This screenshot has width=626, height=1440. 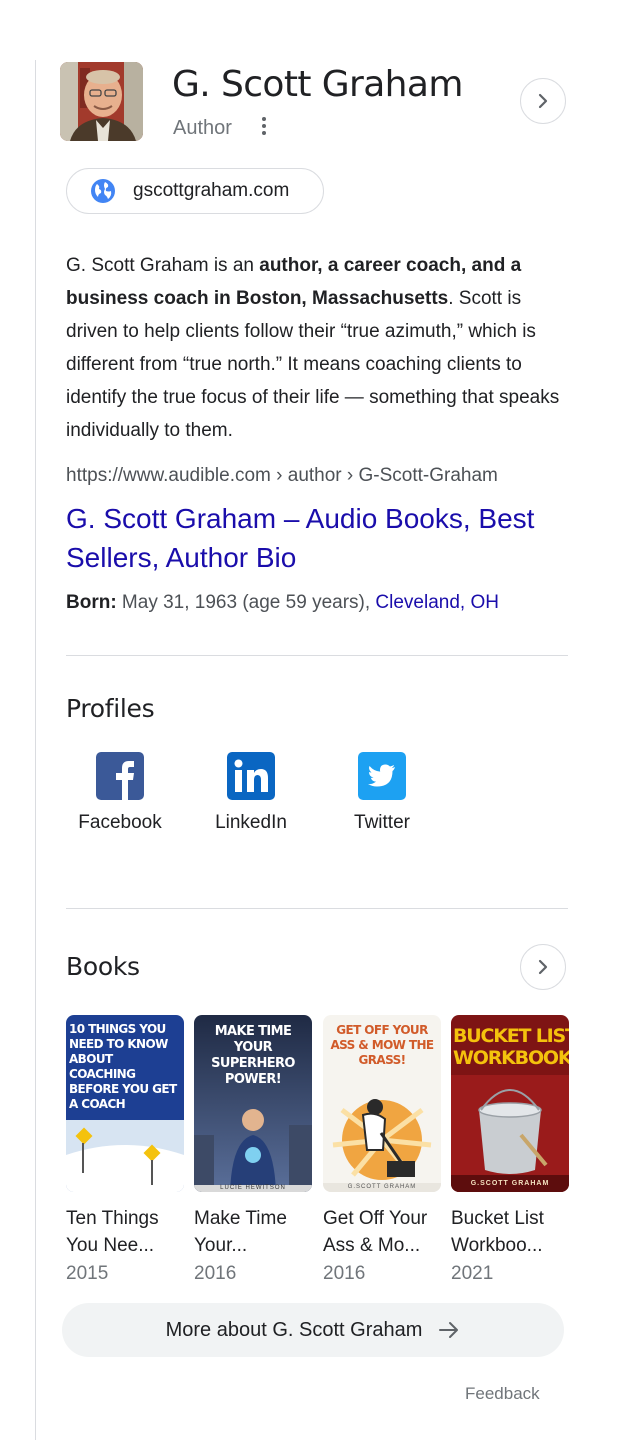 I want to click on profile-label: Twitter, so click(x=382, y=822).